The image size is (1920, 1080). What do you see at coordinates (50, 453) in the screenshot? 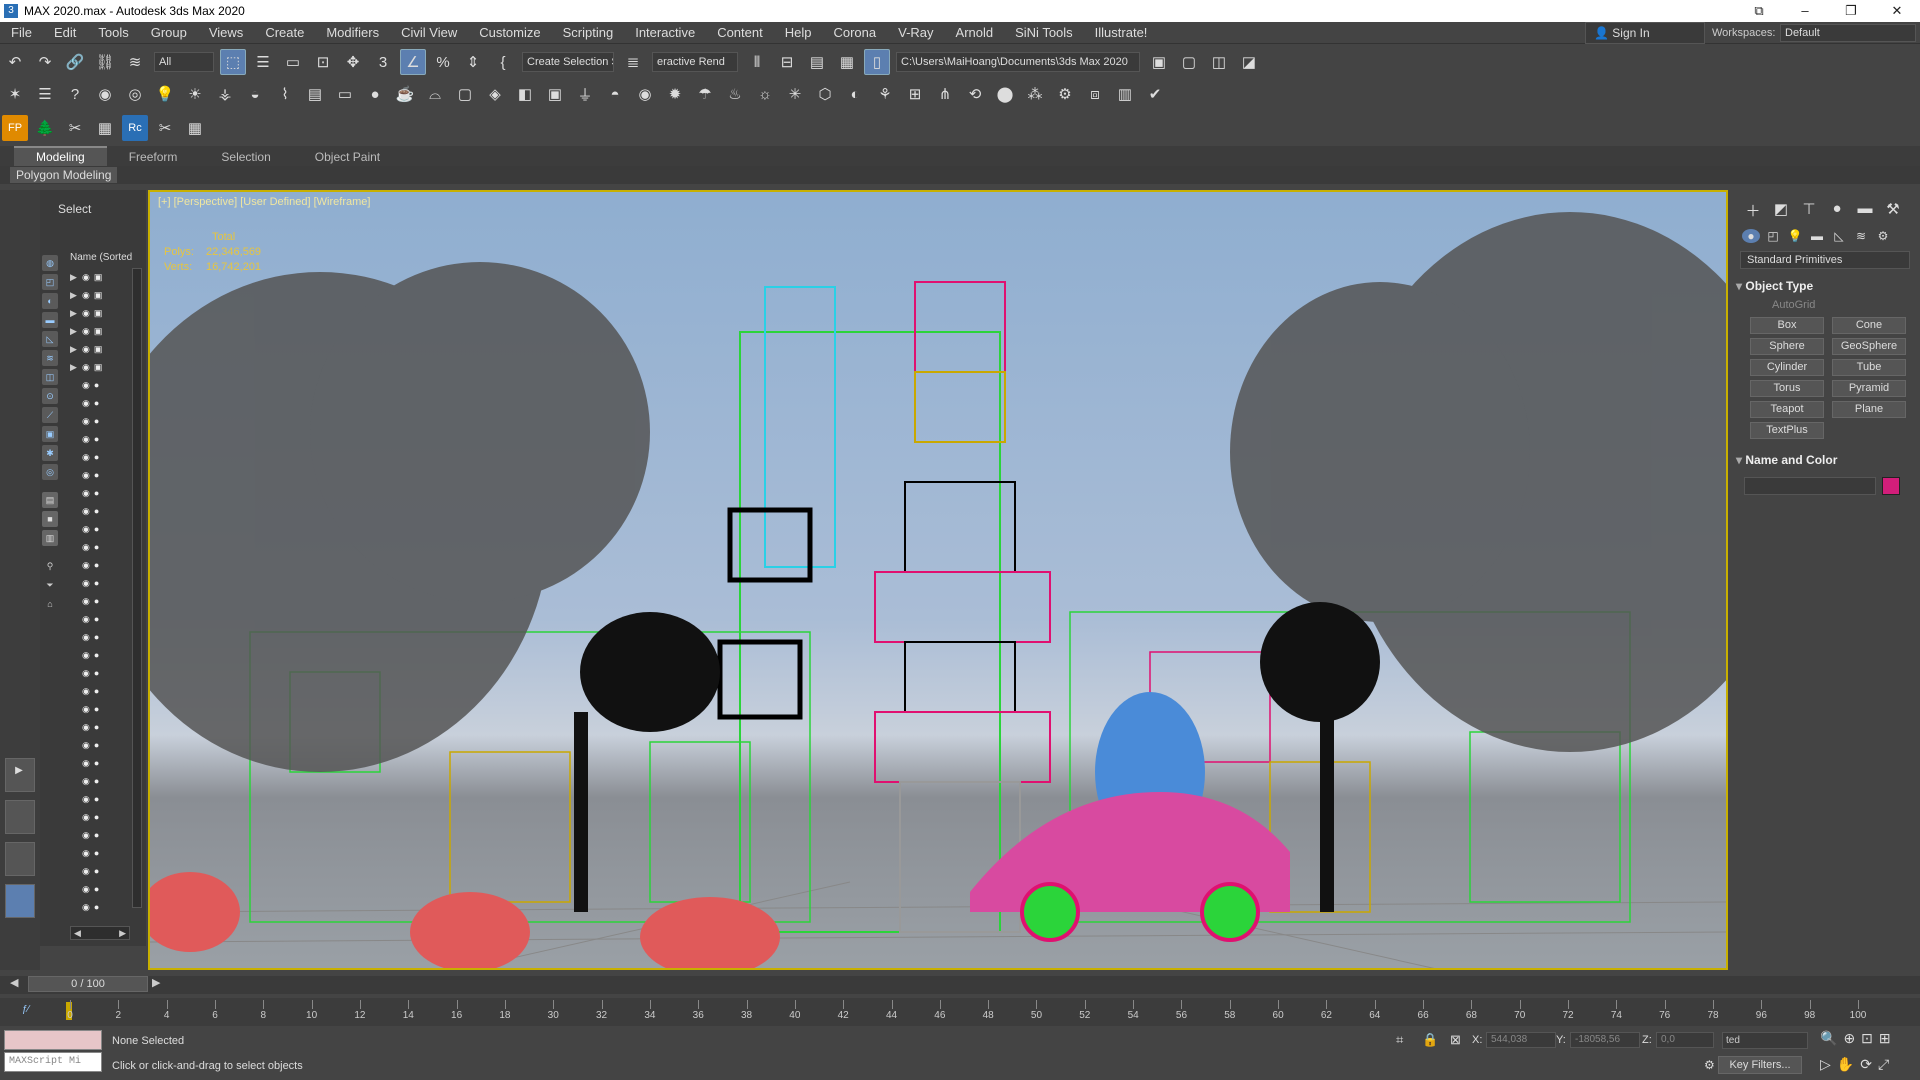
I see `filter-frozen-icon: ✱` at bounding box center [50, 453].